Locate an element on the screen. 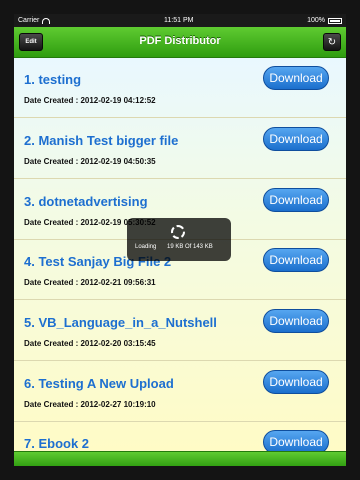 The image size is (360, 480). file-date: Date Created : 2012-02-21 09:56:31 is located at coordinates (90, 282).